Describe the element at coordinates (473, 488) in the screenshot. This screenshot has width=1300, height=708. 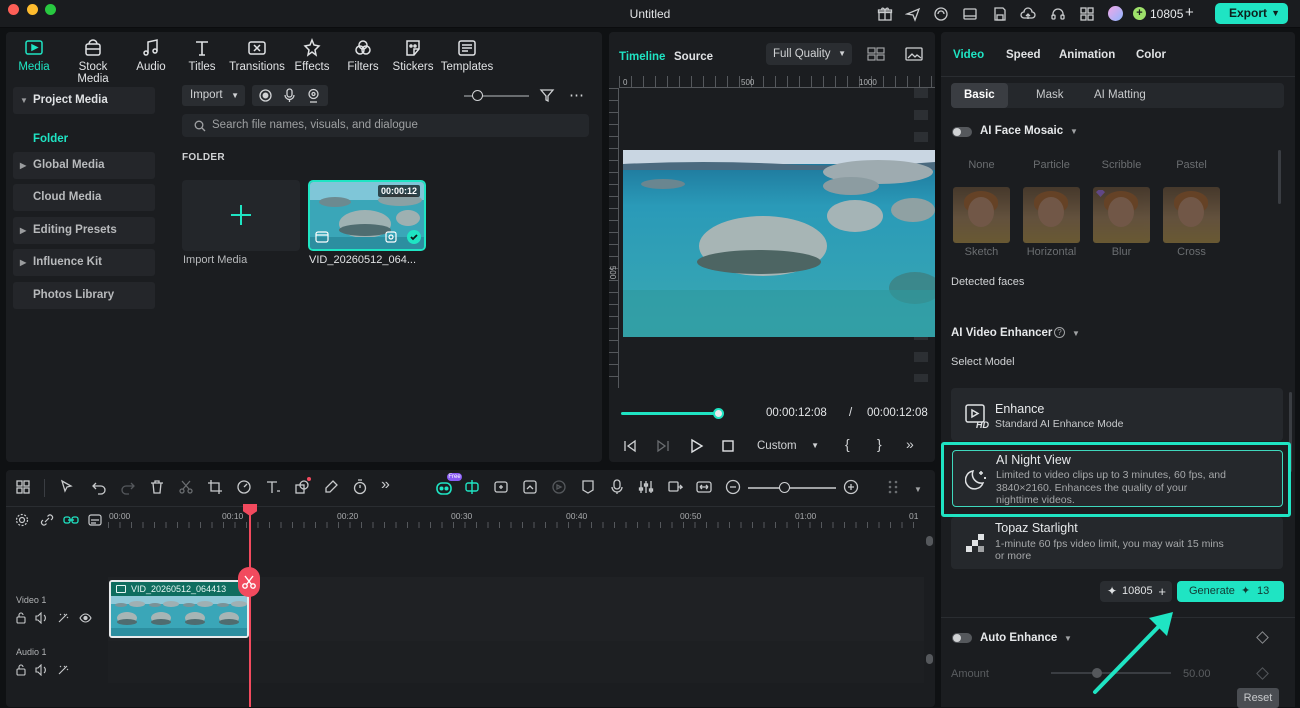
I see `magnet-snap-icon` at that location.